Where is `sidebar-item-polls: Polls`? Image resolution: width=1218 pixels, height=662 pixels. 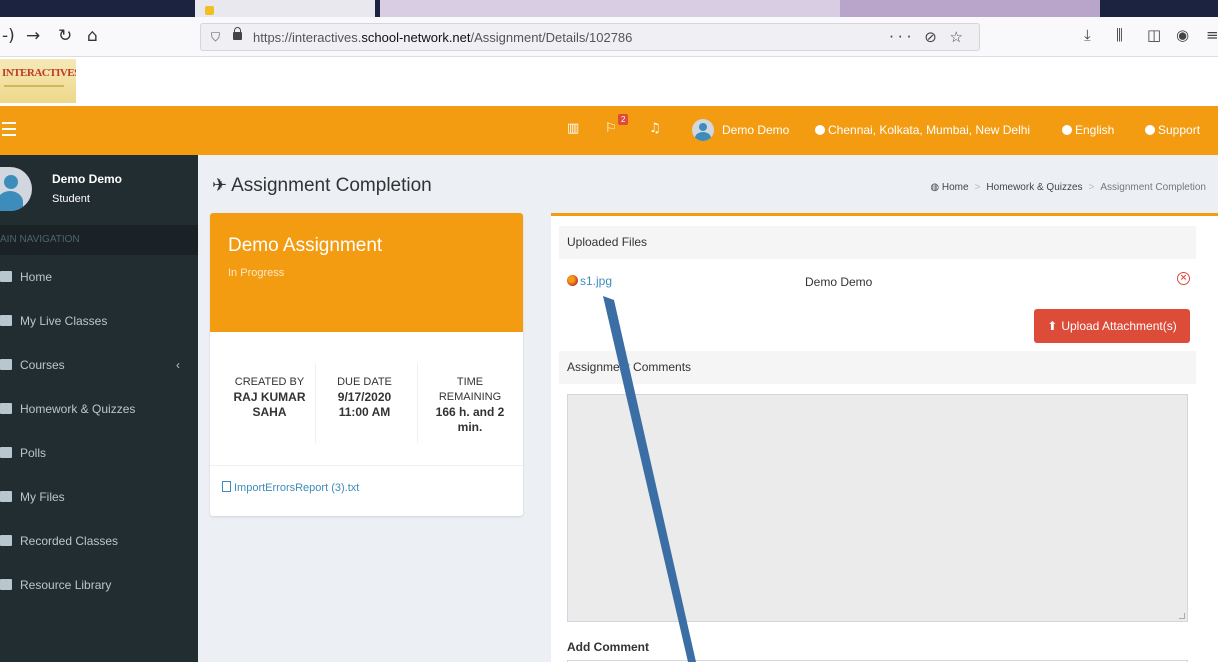
sidebar-item-polls: Polls is located at coordinates (99, 453).